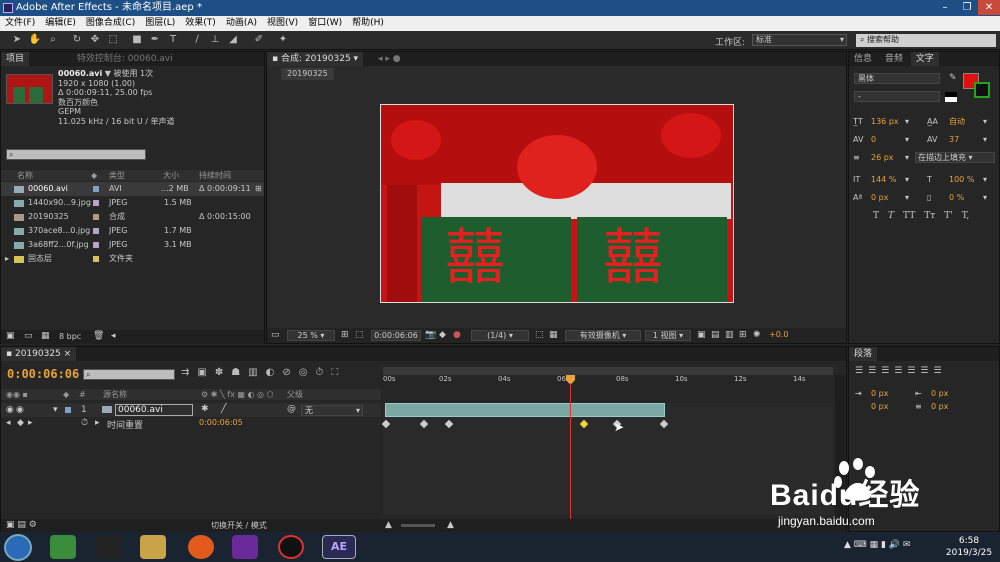  I want to click on keyframe-add-icon: ◆, so click(20, 423).